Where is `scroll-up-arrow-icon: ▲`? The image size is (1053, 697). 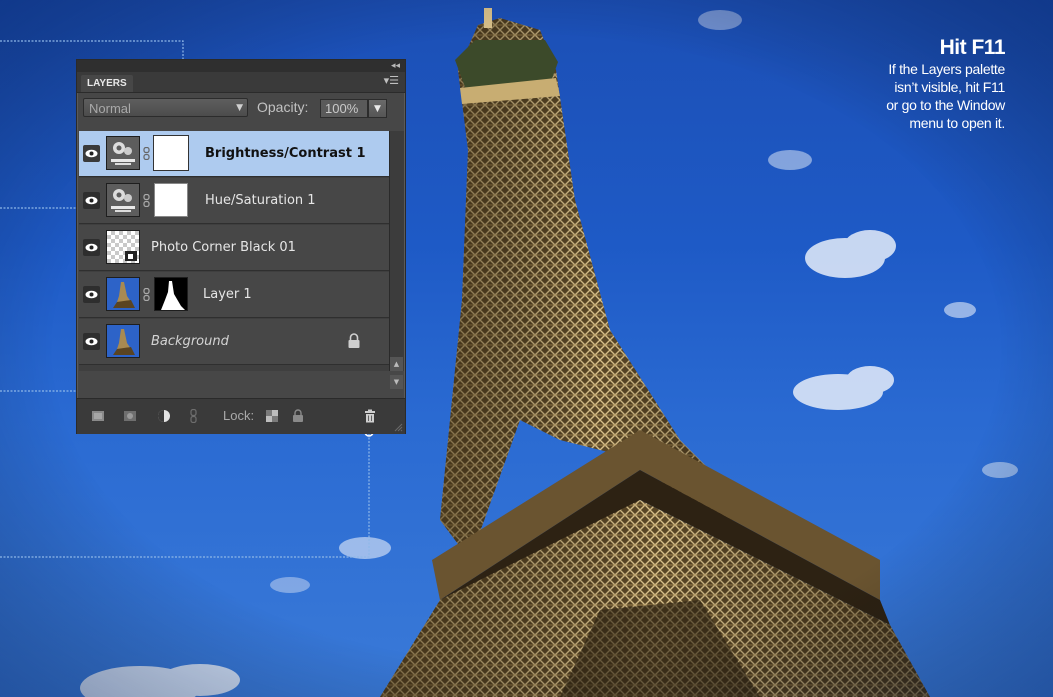
scroll-up-arrow-icon: ▲ is located at coordinates (396, 364).